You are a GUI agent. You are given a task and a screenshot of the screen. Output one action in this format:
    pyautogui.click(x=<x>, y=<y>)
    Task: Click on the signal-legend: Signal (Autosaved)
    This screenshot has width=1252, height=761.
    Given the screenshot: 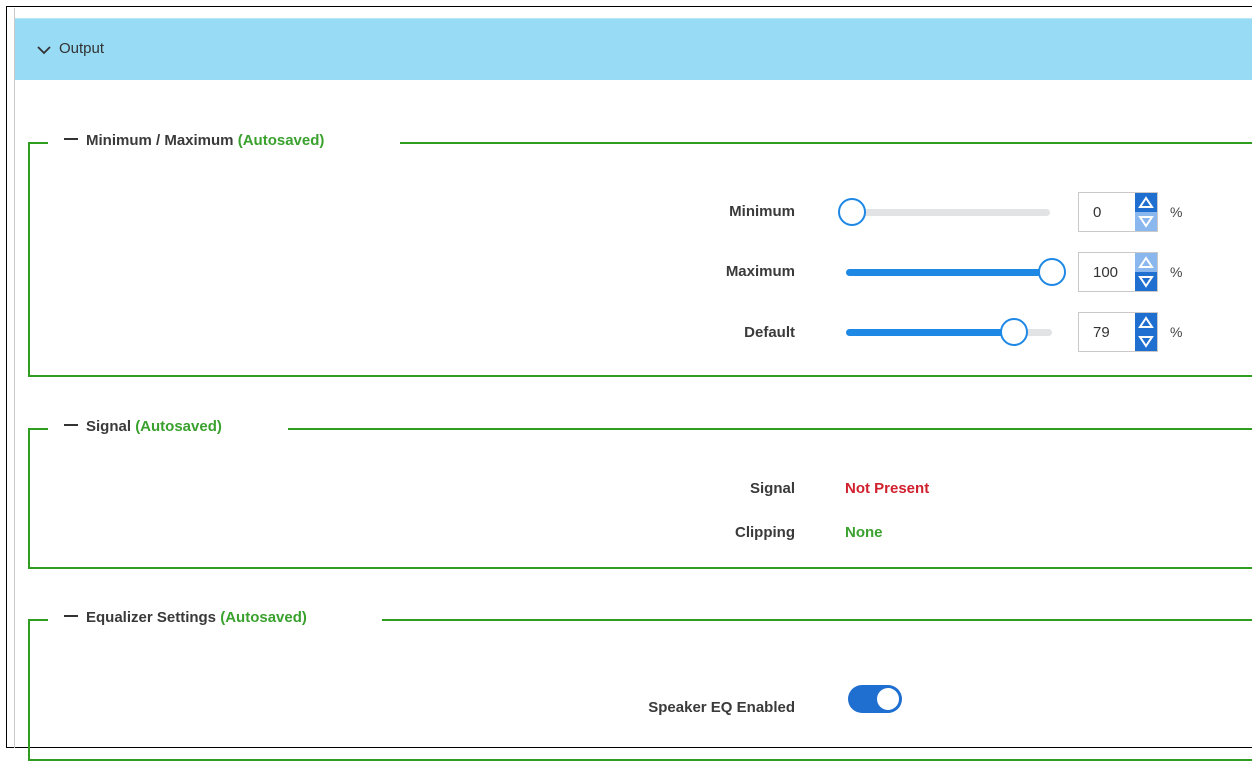 What is the action you would take?
    pyautogui.click(x=146, y=426)
    